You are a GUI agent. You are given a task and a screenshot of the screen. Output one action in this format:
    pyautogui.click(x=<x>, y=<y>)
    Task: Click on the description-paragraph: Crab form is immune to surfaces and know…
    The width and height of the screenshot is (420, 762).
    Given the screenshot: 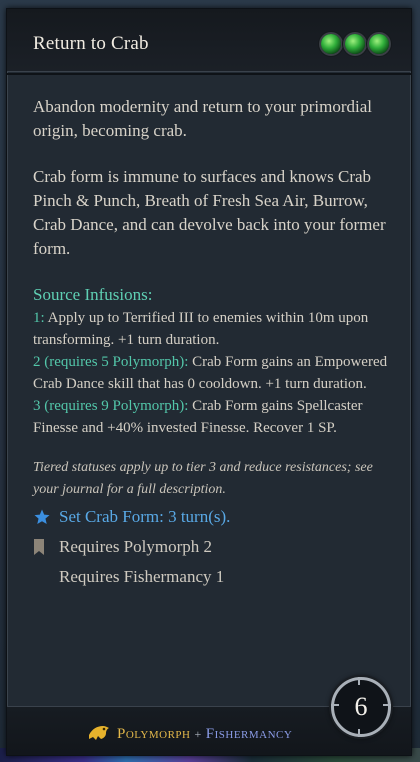 What is the action you would take?
    pyautogui.click(x=209, y=212)
    